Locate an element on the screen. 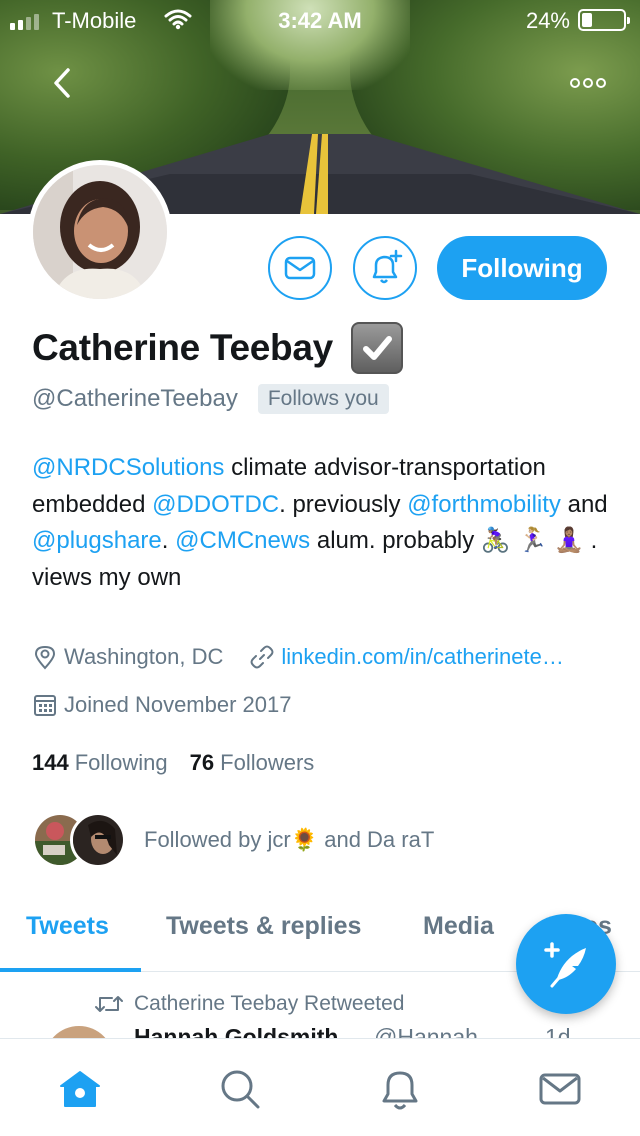  following-count-link: 144 Following is located at coordinates (100, 763).